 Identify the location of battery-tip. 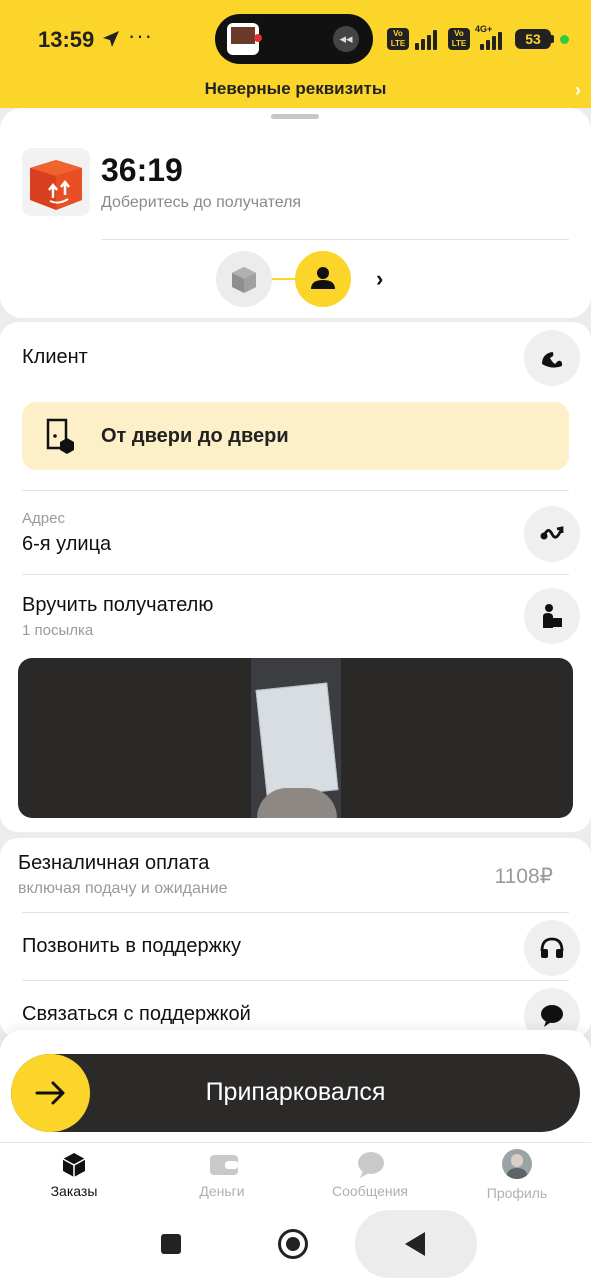
(552, 39).